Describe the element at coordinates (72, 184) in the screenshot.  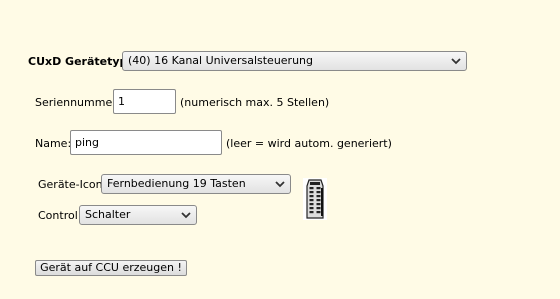
I see `device-icon-label: Geräte-Icon:` at that location.